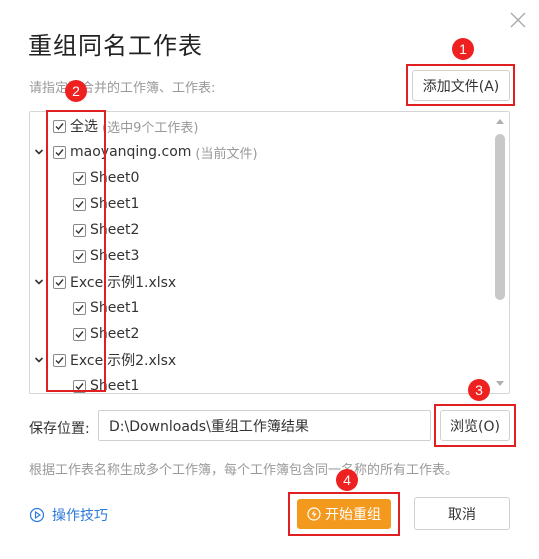  What do you see at coordinates (244, 470) in the screenshot?
I see `description-note: 根据工作表名称生成多个工作簿，每个工作簿包含同一名称的所有工作表。` at bounding box center [244, 470].